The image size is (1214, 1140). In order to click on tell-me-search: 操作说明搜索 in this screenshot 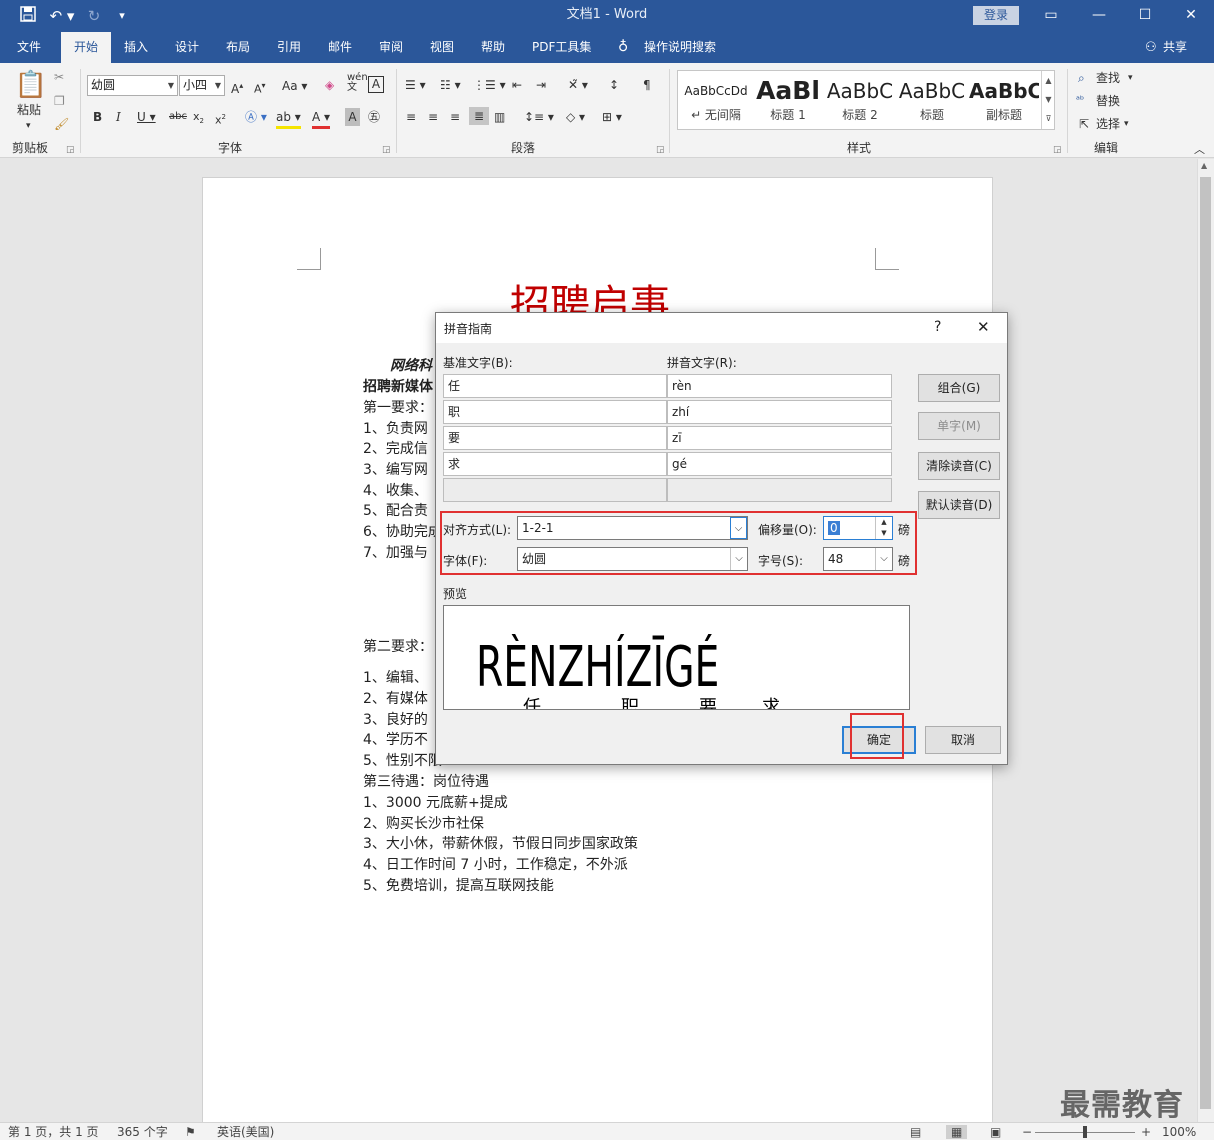, I will do `click(680, 47)`.